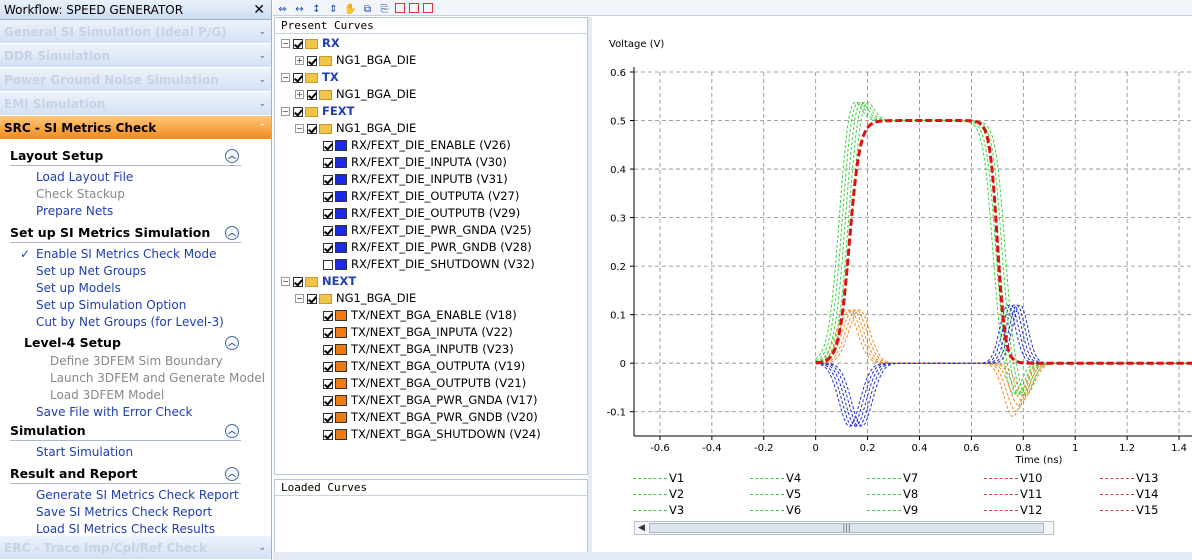 The width and height of the screenshot is (1192, 560). What do you see at coordinates (333, 10) in the screenshot?
I see `shrink-v-icon: ⇕` at bounding box center [333, 10].